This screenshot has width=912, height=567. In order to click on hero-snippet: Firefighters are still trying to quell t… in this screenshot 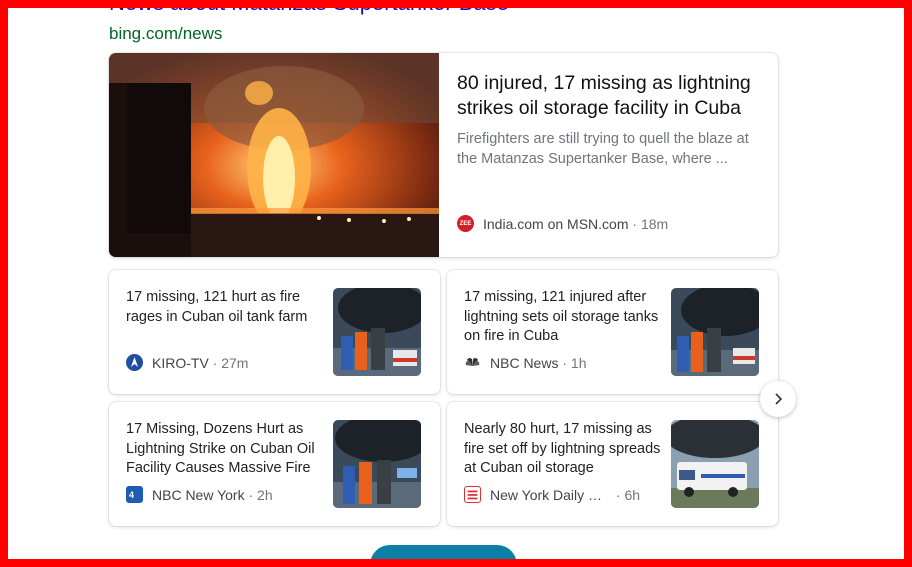, I will do `click(603, 149)`.